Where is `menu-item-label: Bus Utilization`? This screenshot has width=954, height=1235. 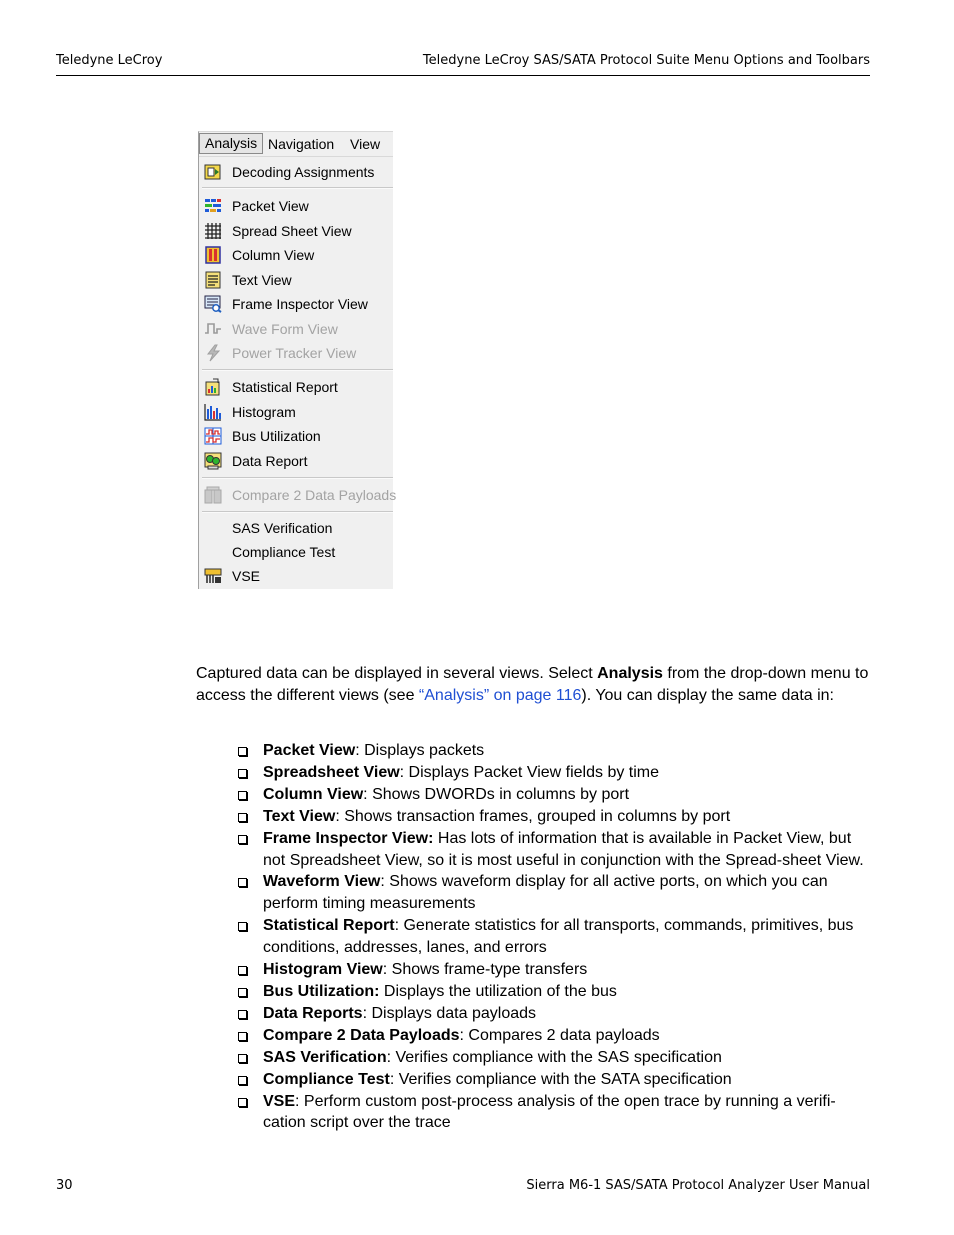 menu-item-label: Bus Utilization is located at coordinates (276, 436).